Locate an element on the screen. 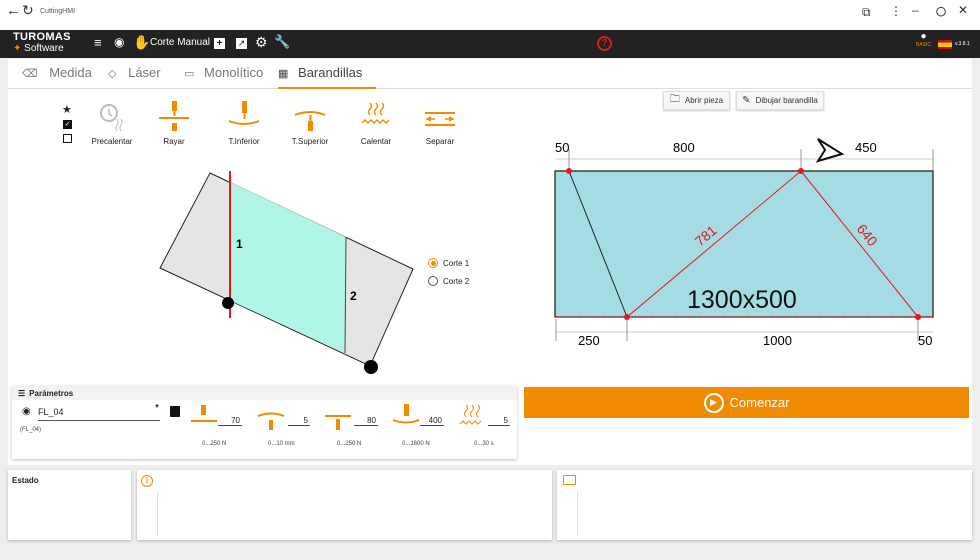 The width and height of the screenshot is (980, 560). add-box-icon: + is located at coordinates (219, 43).